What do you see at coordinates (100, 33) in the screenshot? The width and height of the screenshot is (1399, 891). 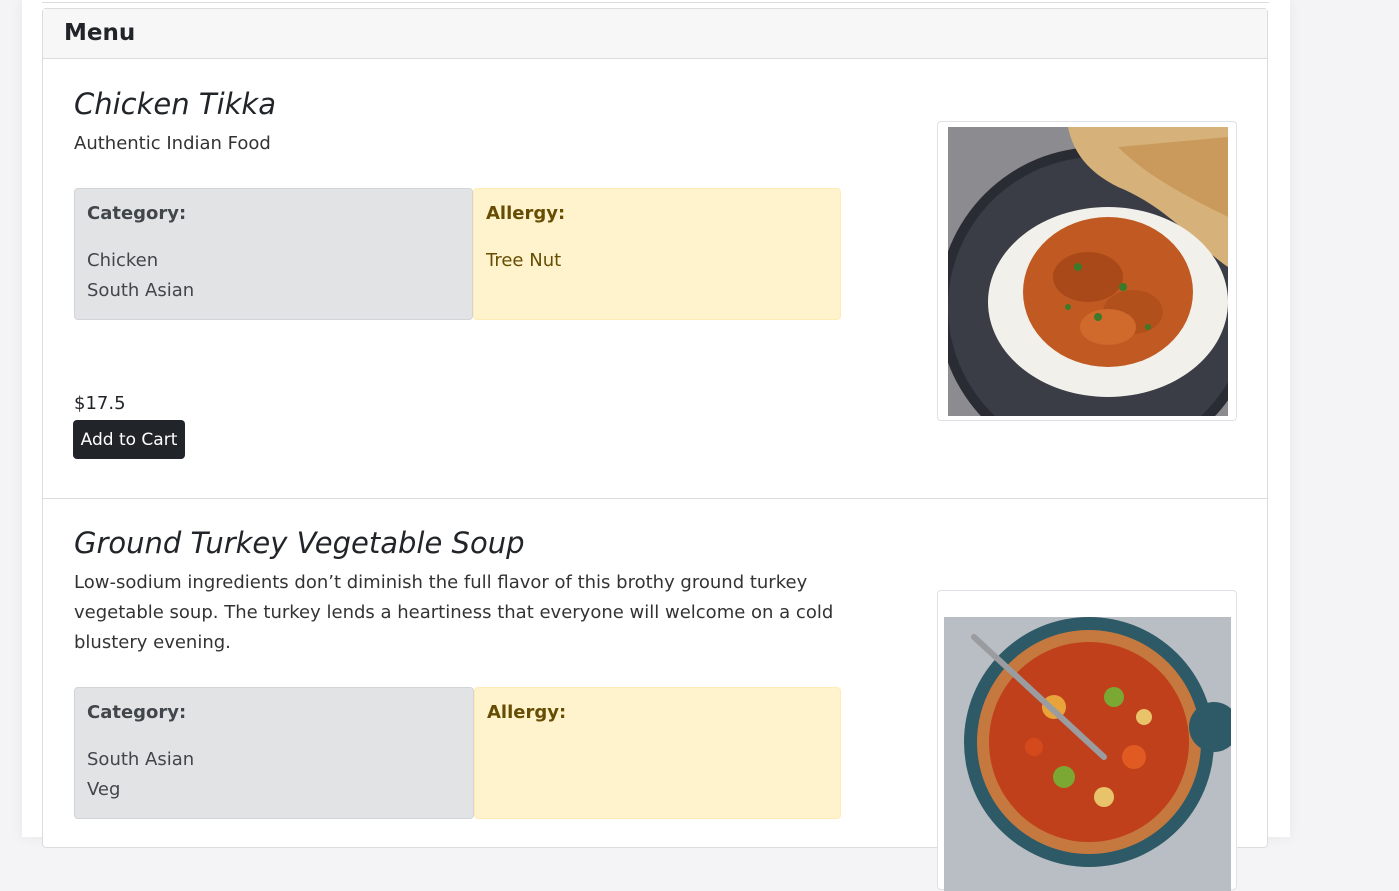 I see `menu-title: Menu` at bounding box center [100, 33].